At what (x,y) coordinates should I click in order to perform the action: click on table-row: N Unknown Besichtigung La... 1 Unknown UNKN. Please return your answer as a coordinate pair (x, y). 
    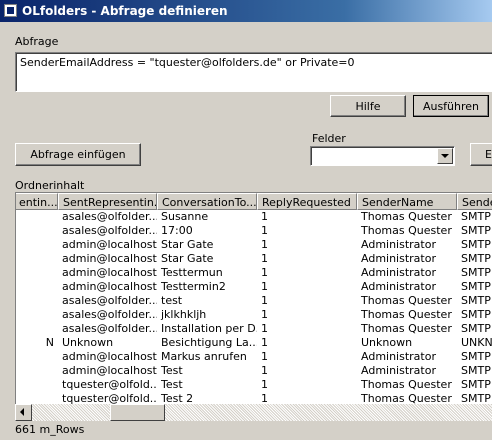
    Looking at the image, I should click on (254, 343).